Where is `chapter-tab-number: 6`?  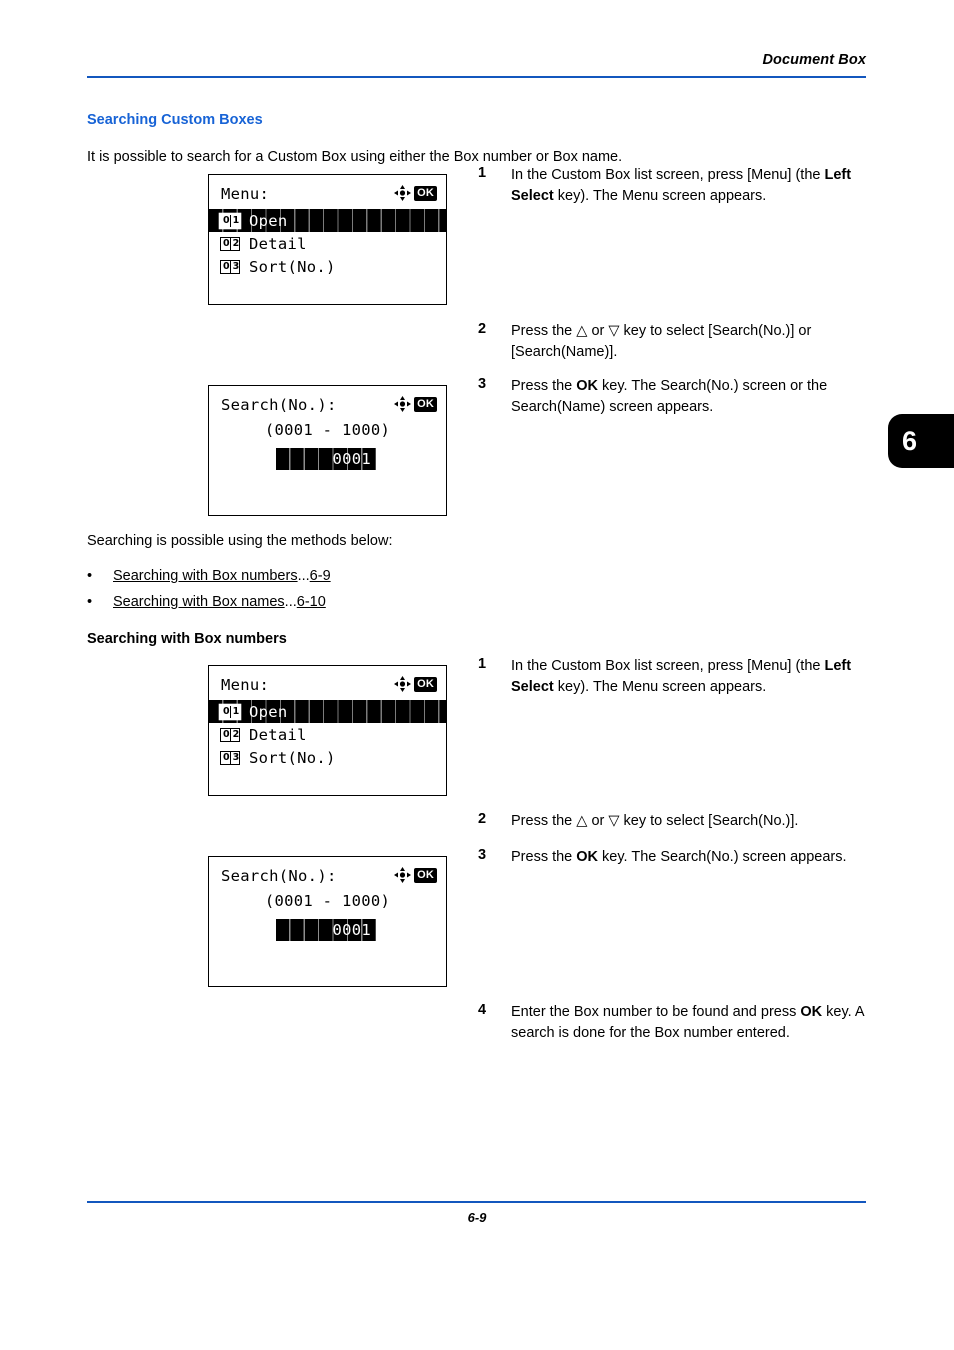
chapter-tab-number: 6 is located at coordinates (910, 440).